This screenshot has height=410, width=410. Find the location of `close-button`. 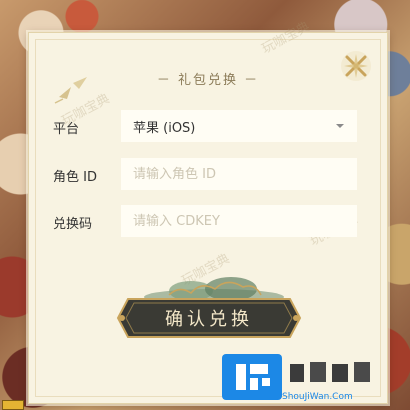

close-button is located at coordinates (356, 66).